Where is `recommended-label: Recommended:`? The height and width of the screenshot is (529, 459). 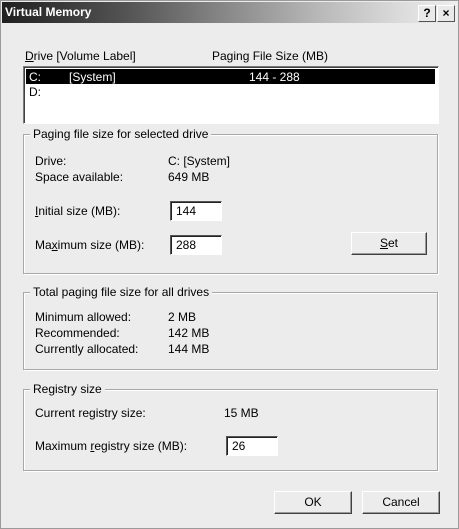
recommended-label: Recommended: is located at coordinates (77, 333).